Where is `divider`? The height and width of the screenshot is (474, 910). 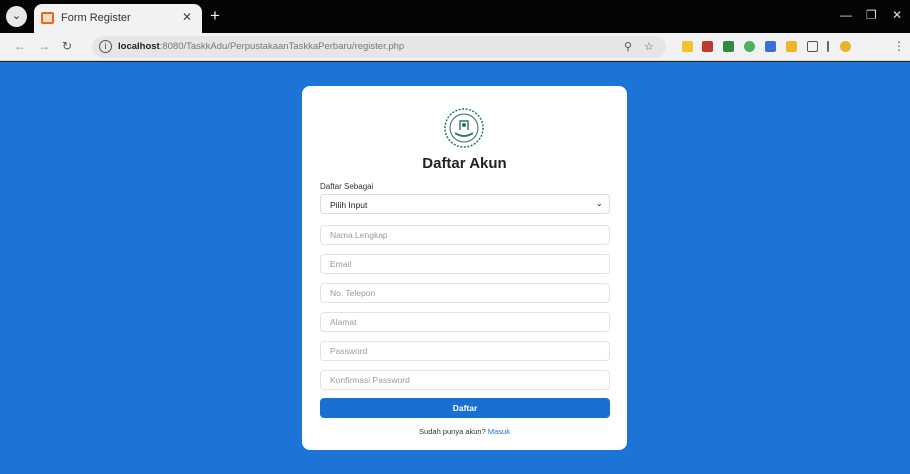
divider is located at coordinates (828, 46).